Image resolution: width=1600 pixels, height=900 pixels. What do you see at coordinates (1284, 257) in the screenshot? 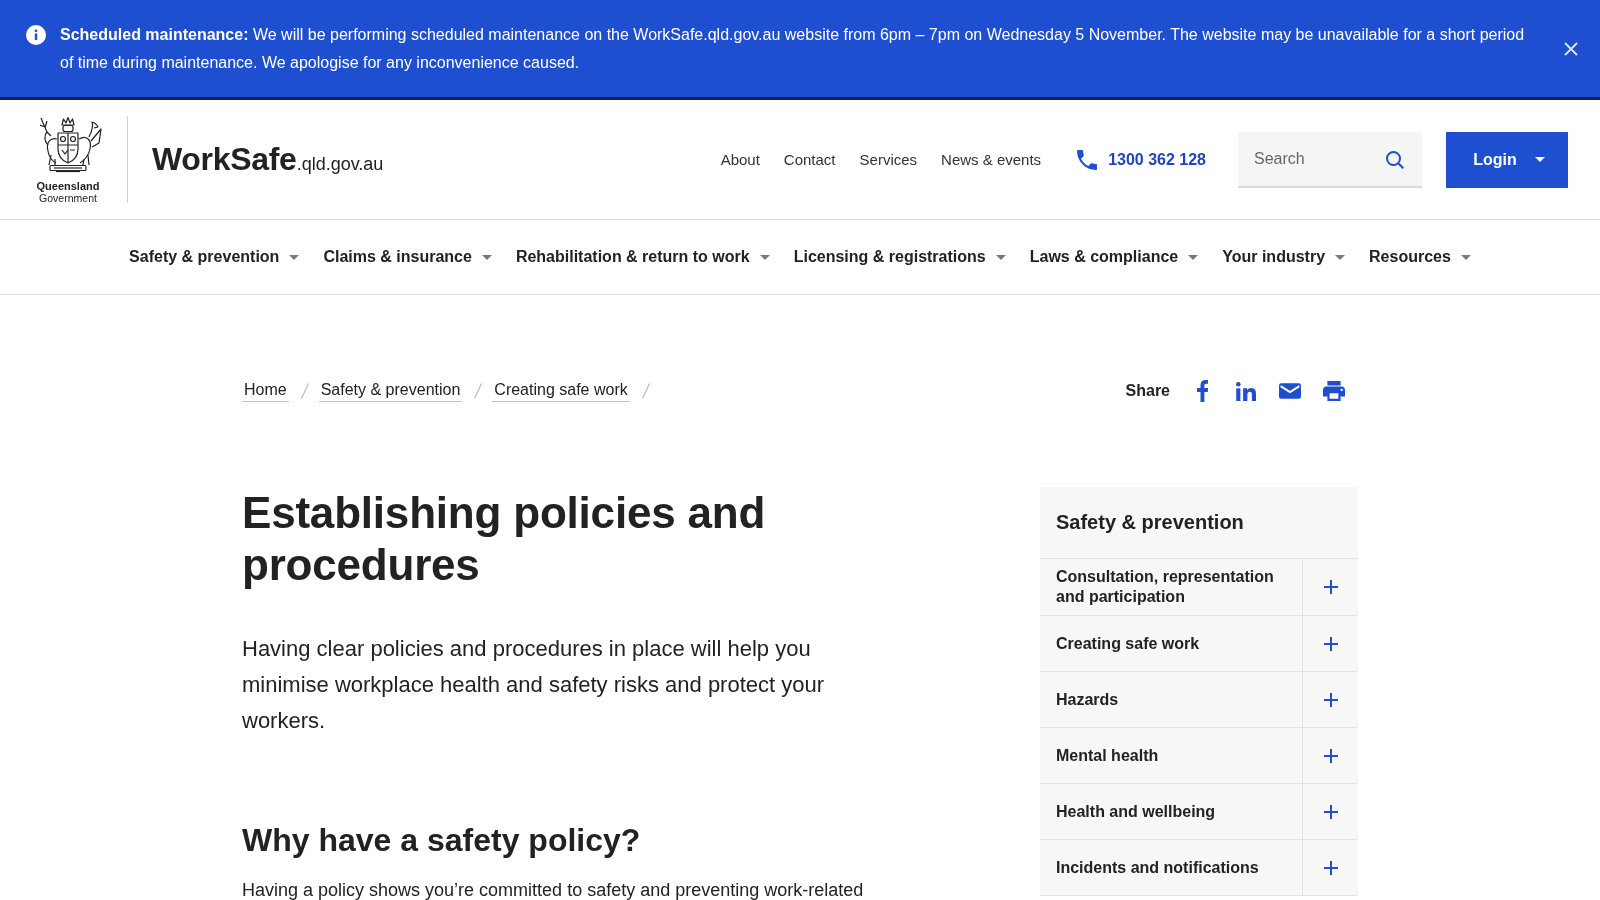
I see `nav-menu-button: Your industry` at bounding box center [1284, 257].